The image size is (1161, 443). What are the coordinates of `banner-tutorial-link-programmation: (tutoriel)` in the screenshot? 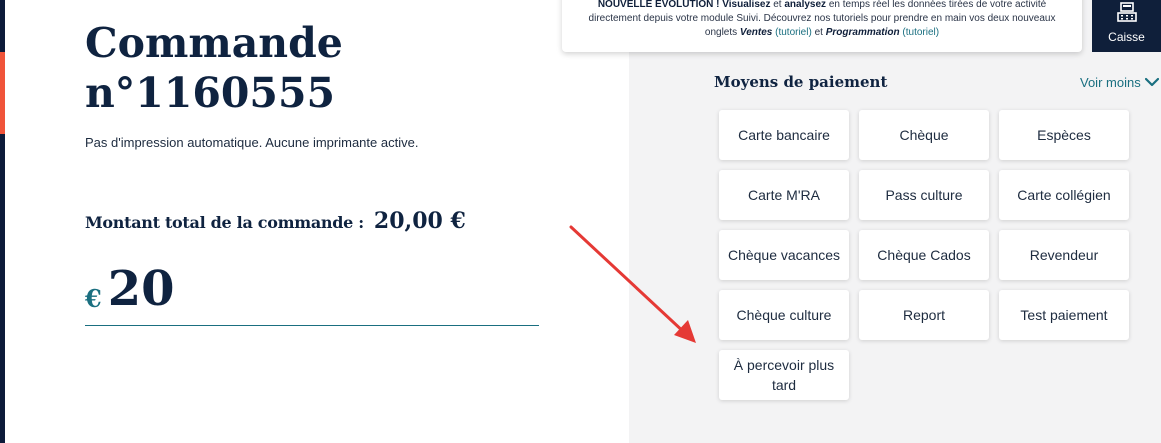 It's located at (920, 32).